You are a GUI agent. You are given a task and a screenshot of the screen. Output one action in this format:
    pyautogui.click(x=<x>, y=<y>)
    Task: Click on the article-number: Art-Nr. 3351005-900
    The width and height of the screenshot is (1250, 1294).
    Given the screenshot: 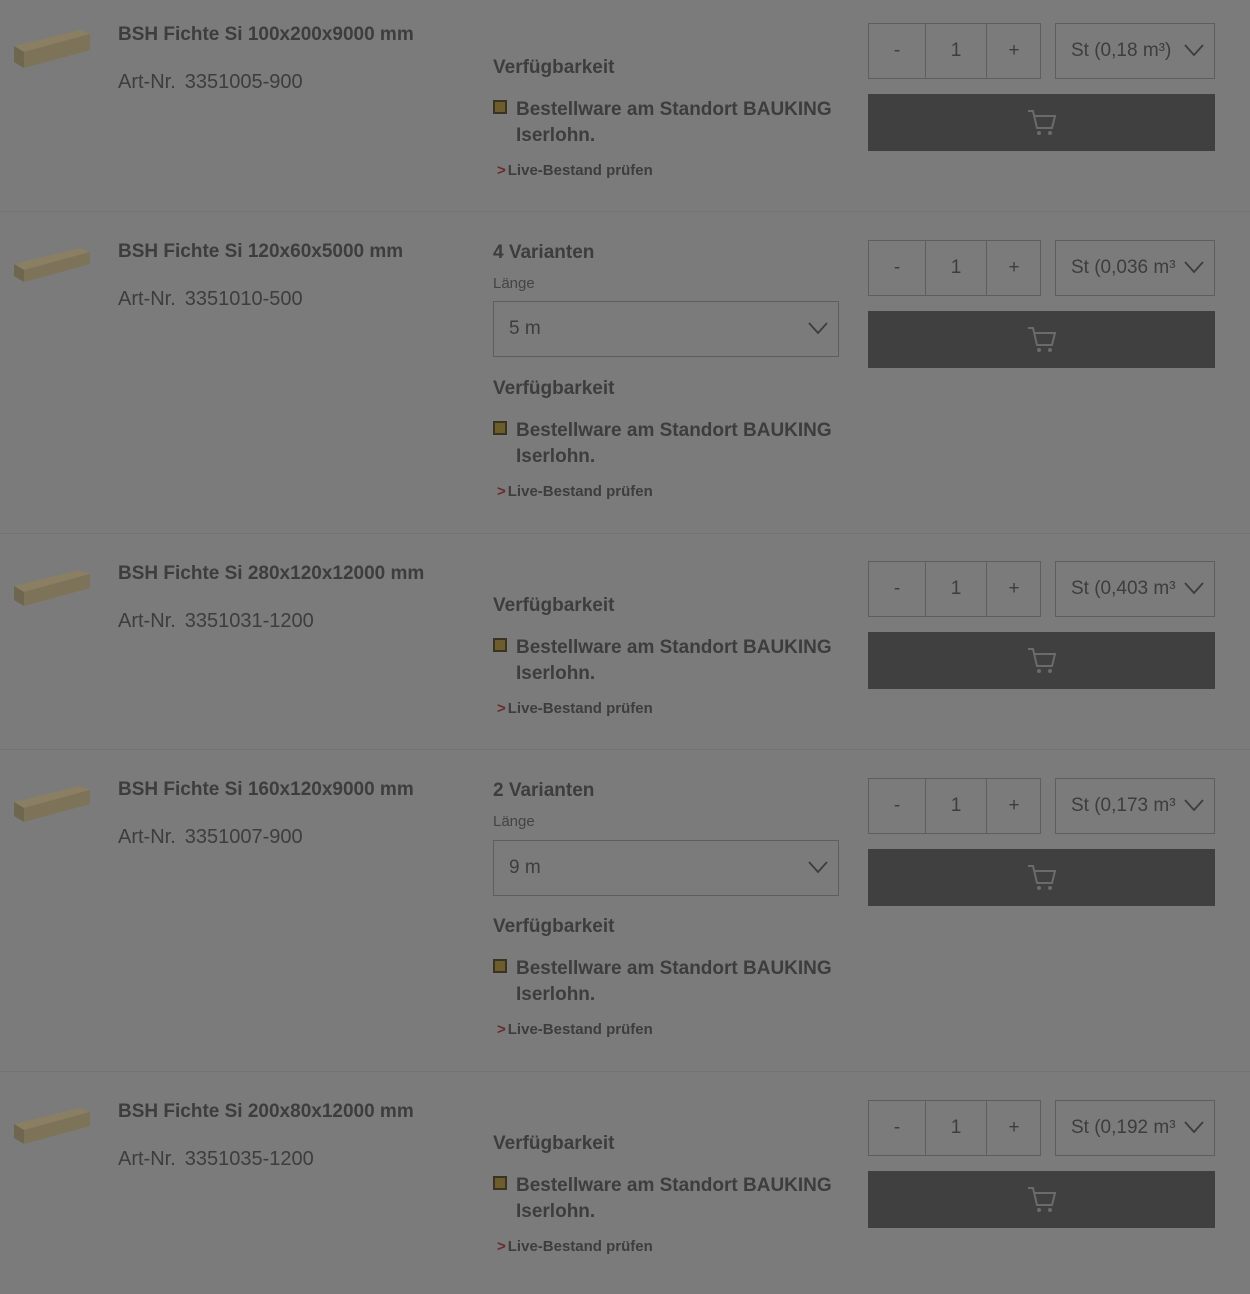 What is the action you would take?
    pyautogui.click(x=210, y=82)
    